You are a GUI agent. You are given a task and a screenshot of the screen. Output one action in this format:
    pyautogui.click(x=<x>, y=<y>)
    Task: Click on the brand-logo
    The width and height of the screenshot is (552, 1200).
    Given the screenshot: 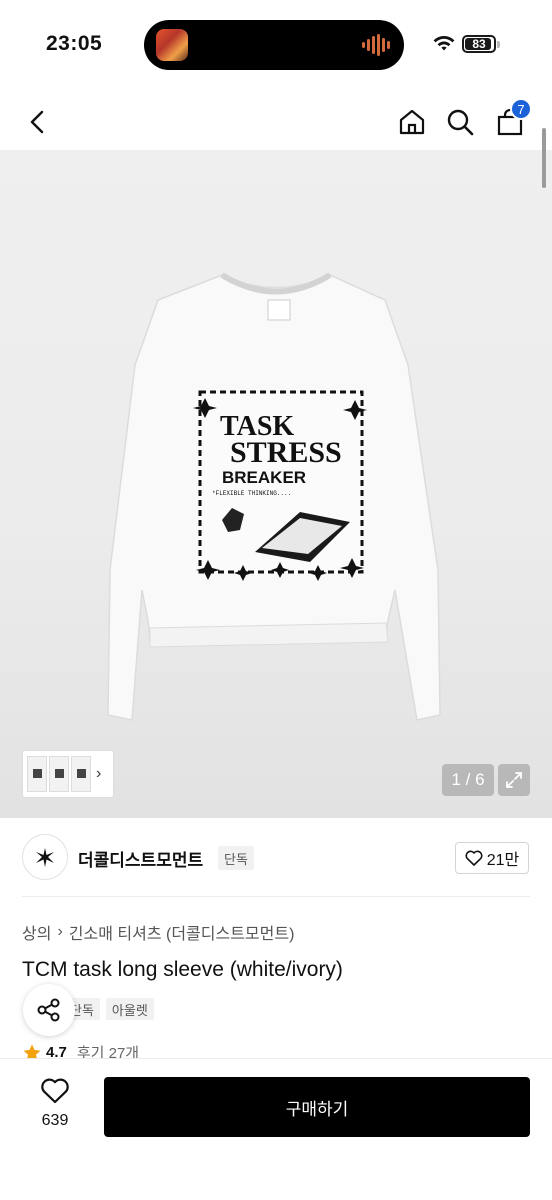 What is the action you would take?
    pyautogui.click(x=45, y=857)
    